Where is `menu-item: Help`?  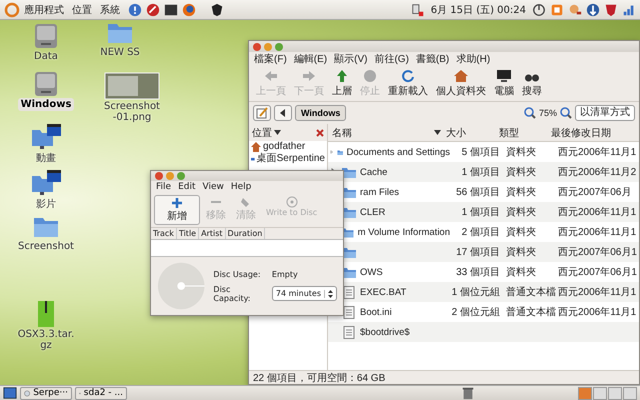 menu-item: Help is located at coordinates (241, 187).